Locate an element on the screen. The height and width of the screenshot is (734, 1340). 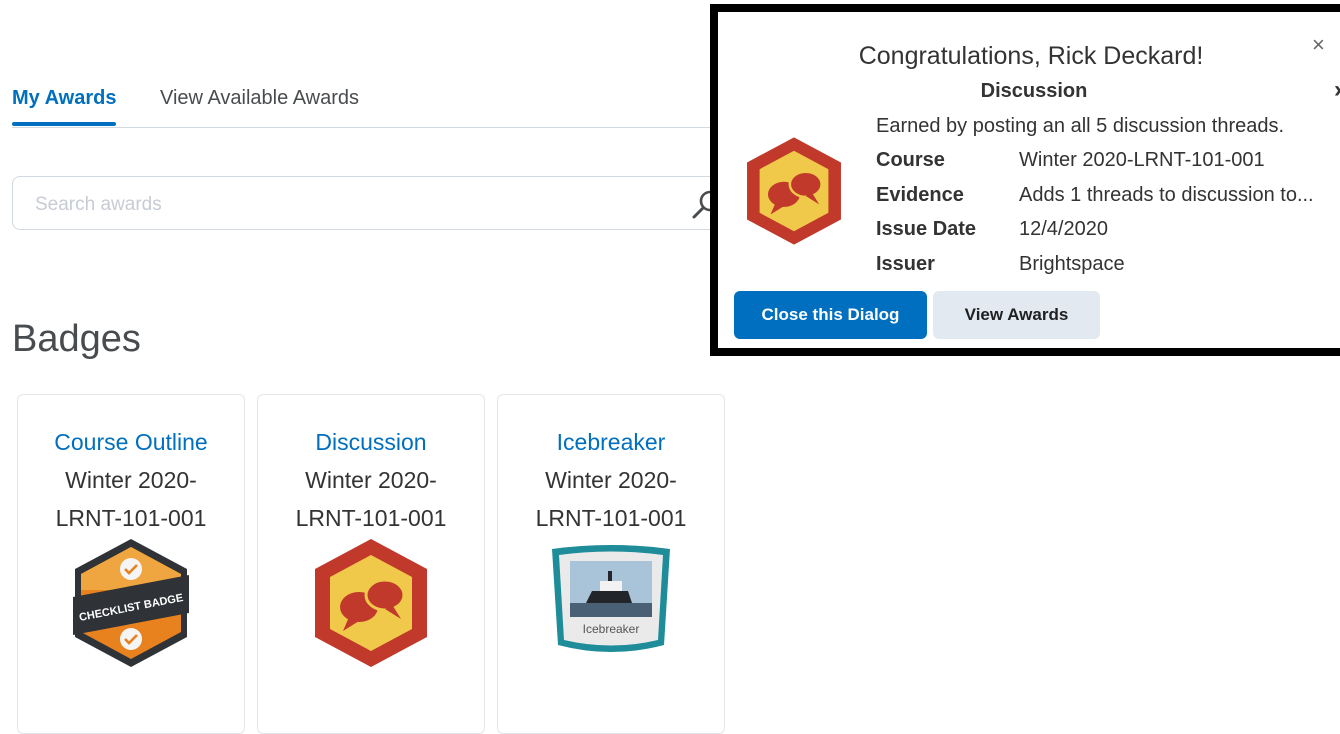
dialog-row-label: Evidence is located at coordinates (920, 195).